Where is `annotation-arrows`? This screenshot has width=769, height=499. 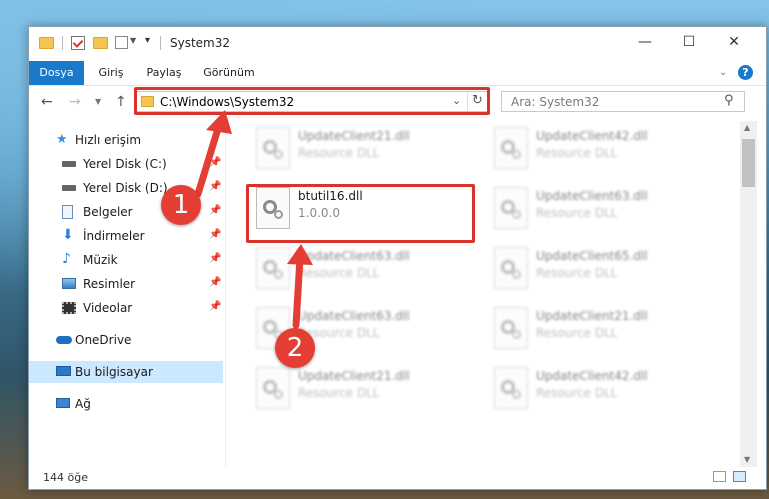
annotation-arrows is located at coordinates (253, 219).